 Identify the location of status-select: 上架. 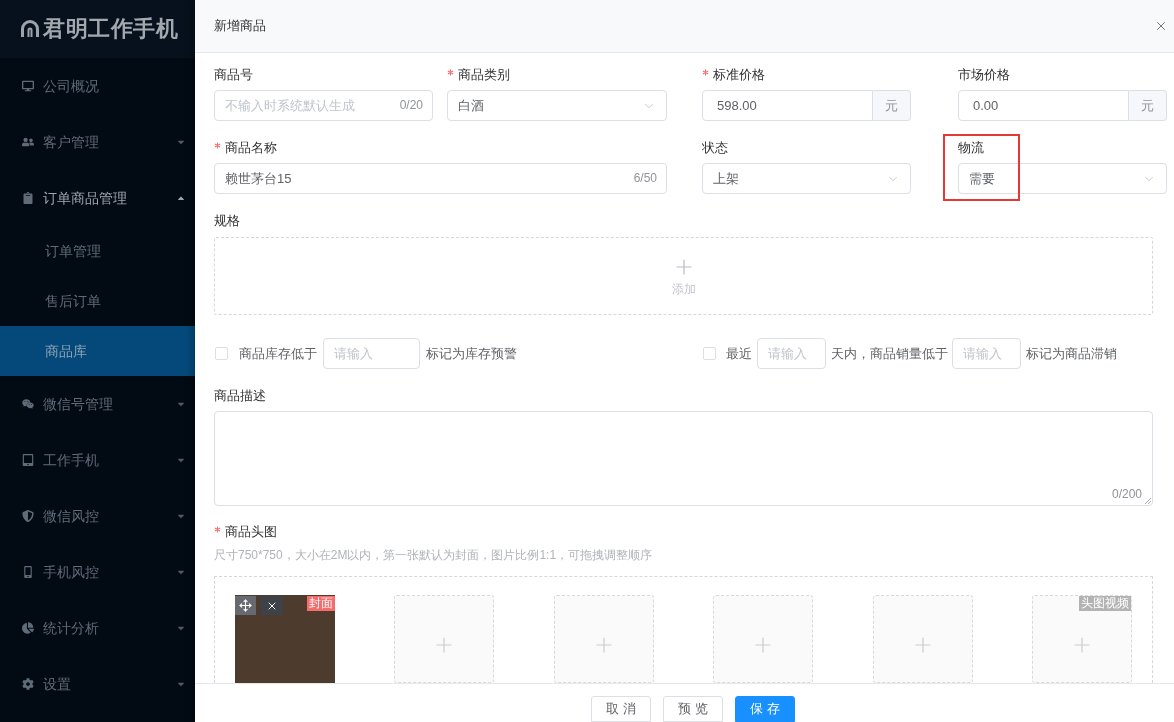
(806, 178).